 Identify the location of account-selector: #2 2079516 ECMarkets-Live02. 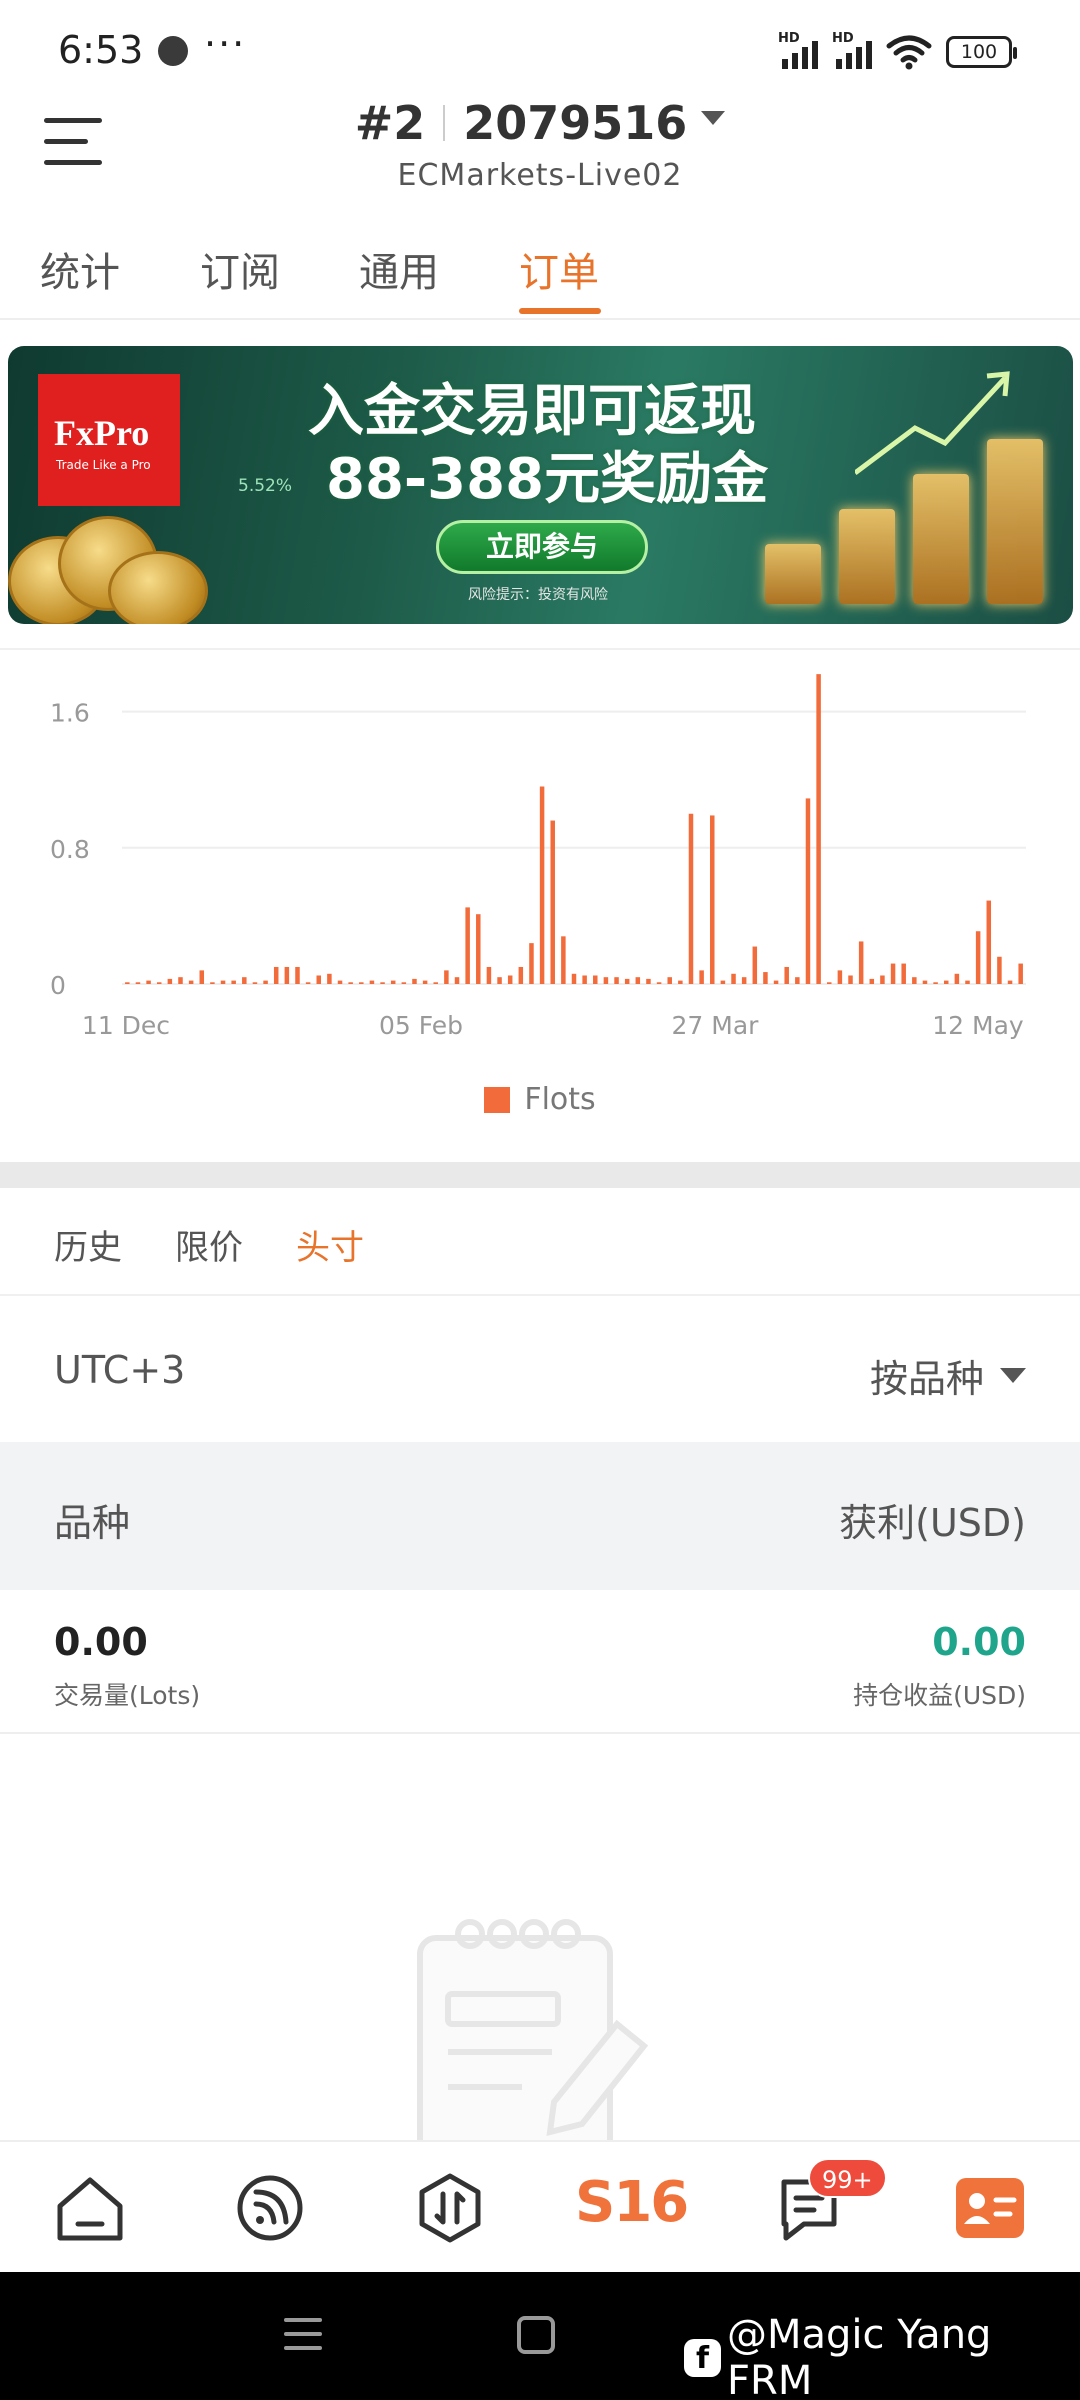
(540, 144).